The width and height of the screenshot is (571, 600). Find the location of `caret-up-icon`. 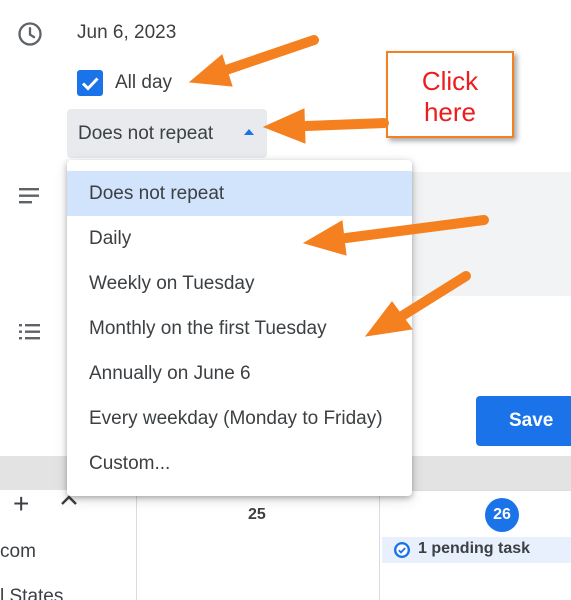

caret-up-icon is located at coordinates (249, 132).